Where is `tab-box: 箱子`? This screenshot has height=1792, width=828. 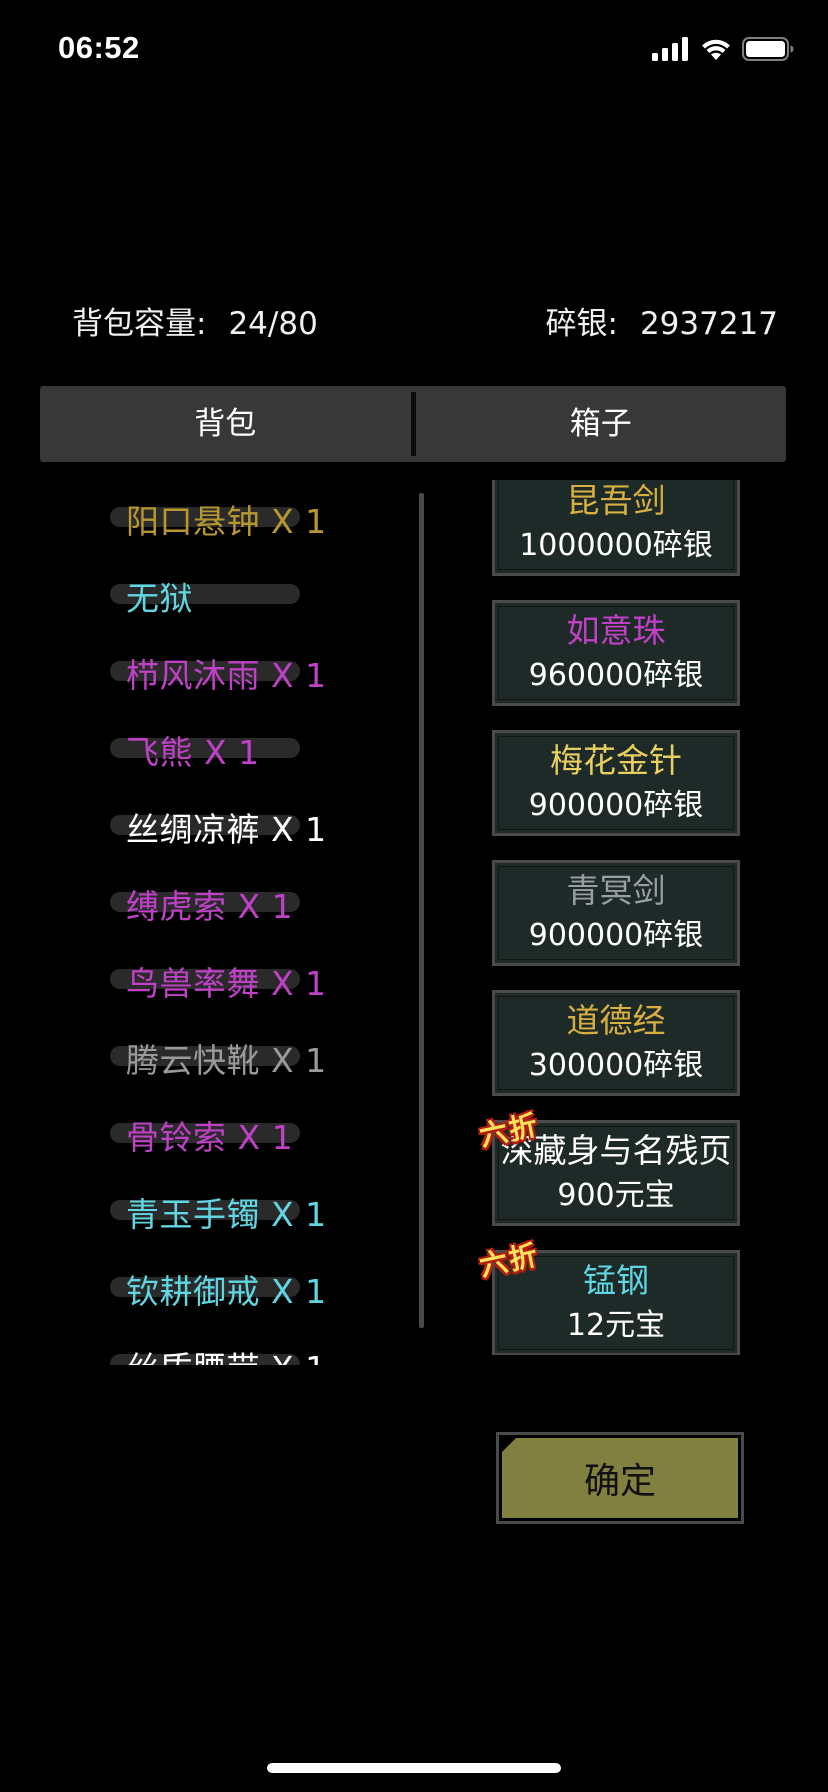
tab-box: 箱子 is located at coordinates (601, 424).